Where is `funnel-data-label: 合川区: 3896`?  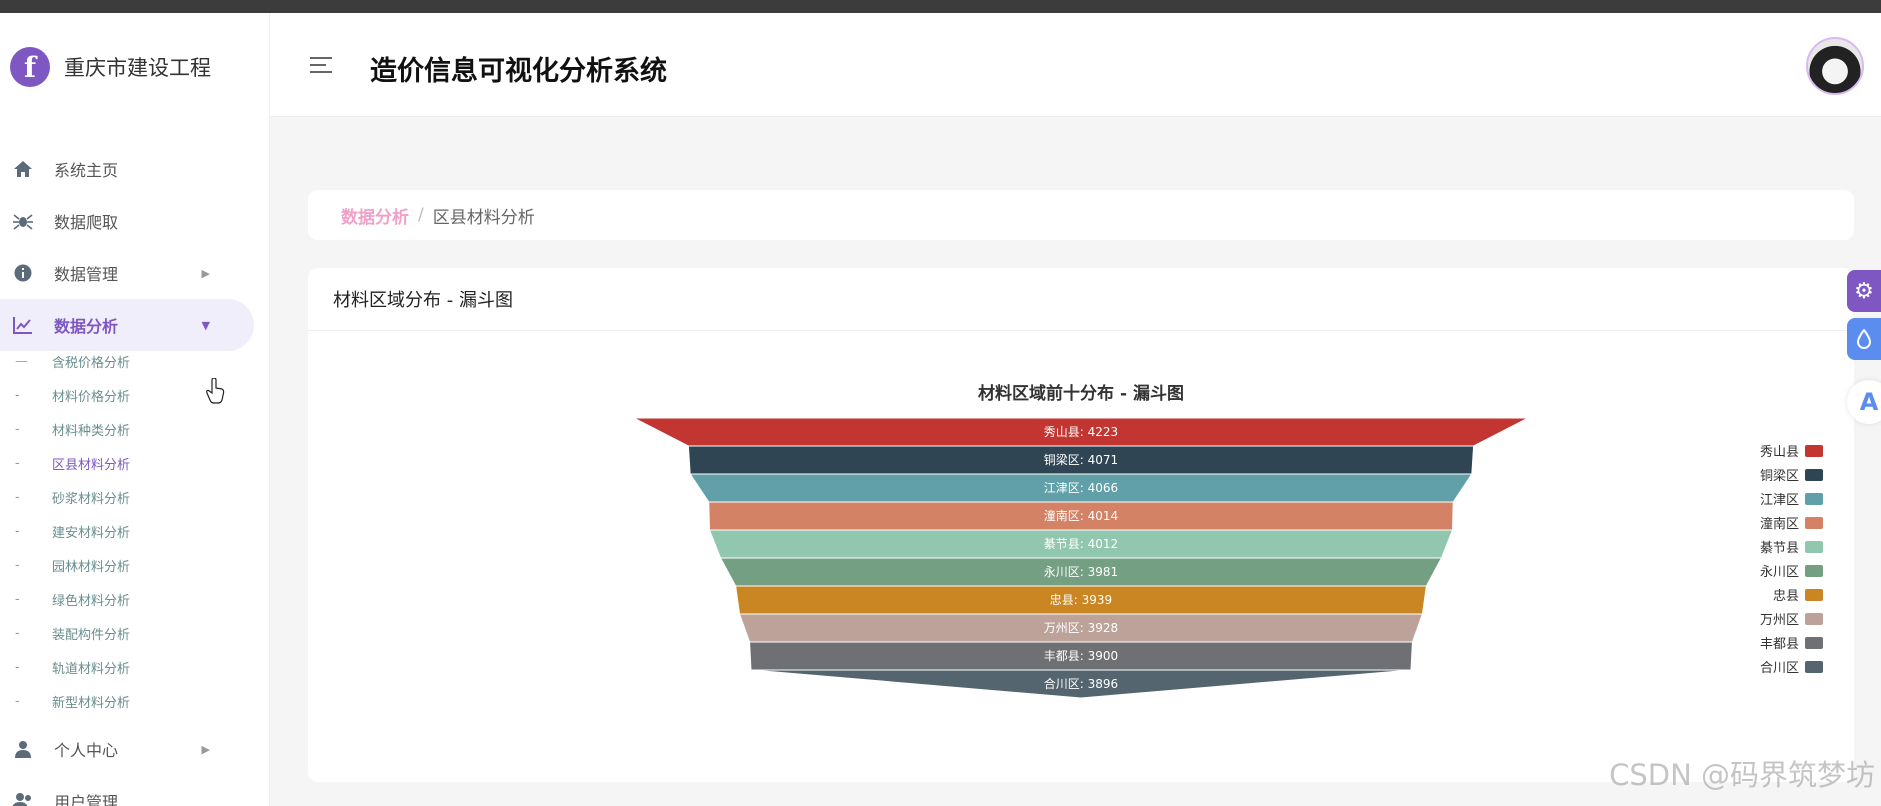
funnel-data-label: 合川区: 3896 is located at coordinates (1081, 683).